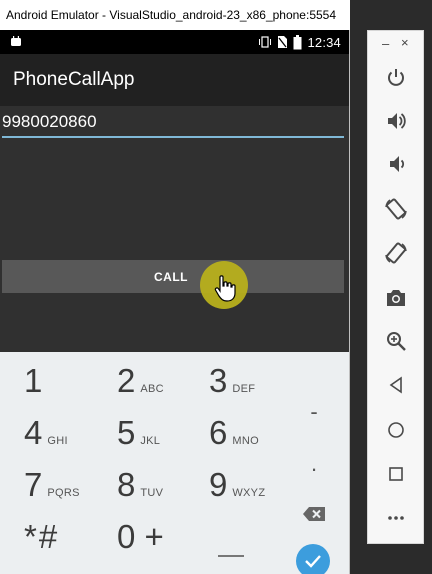 The height and width of the screenshot is (574, 432). I want to click on key-letters: DEF, so click(244, 389).